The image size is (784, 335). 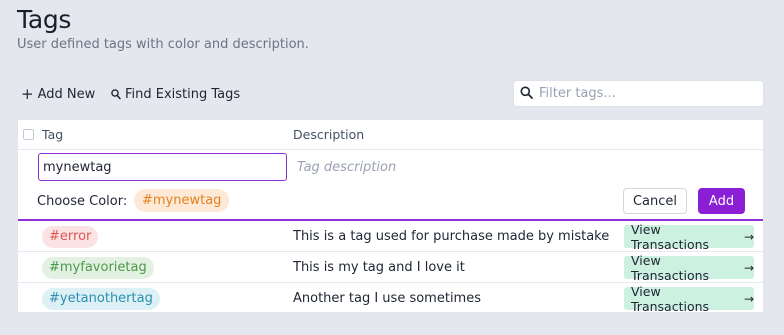 I want to click on add-button: Add, so click(x=721, y=201).